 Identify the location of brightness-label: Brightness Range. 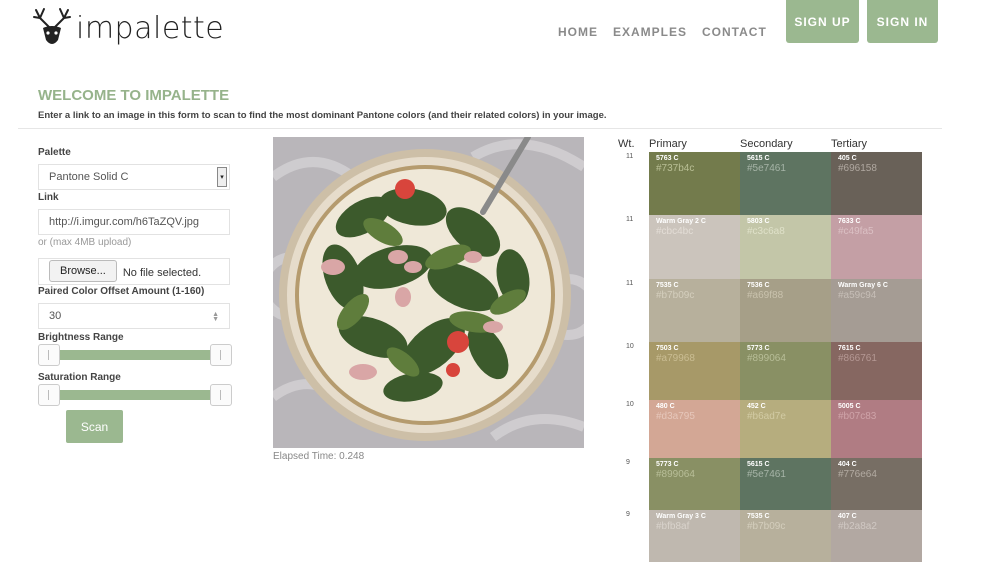
(81, 337).